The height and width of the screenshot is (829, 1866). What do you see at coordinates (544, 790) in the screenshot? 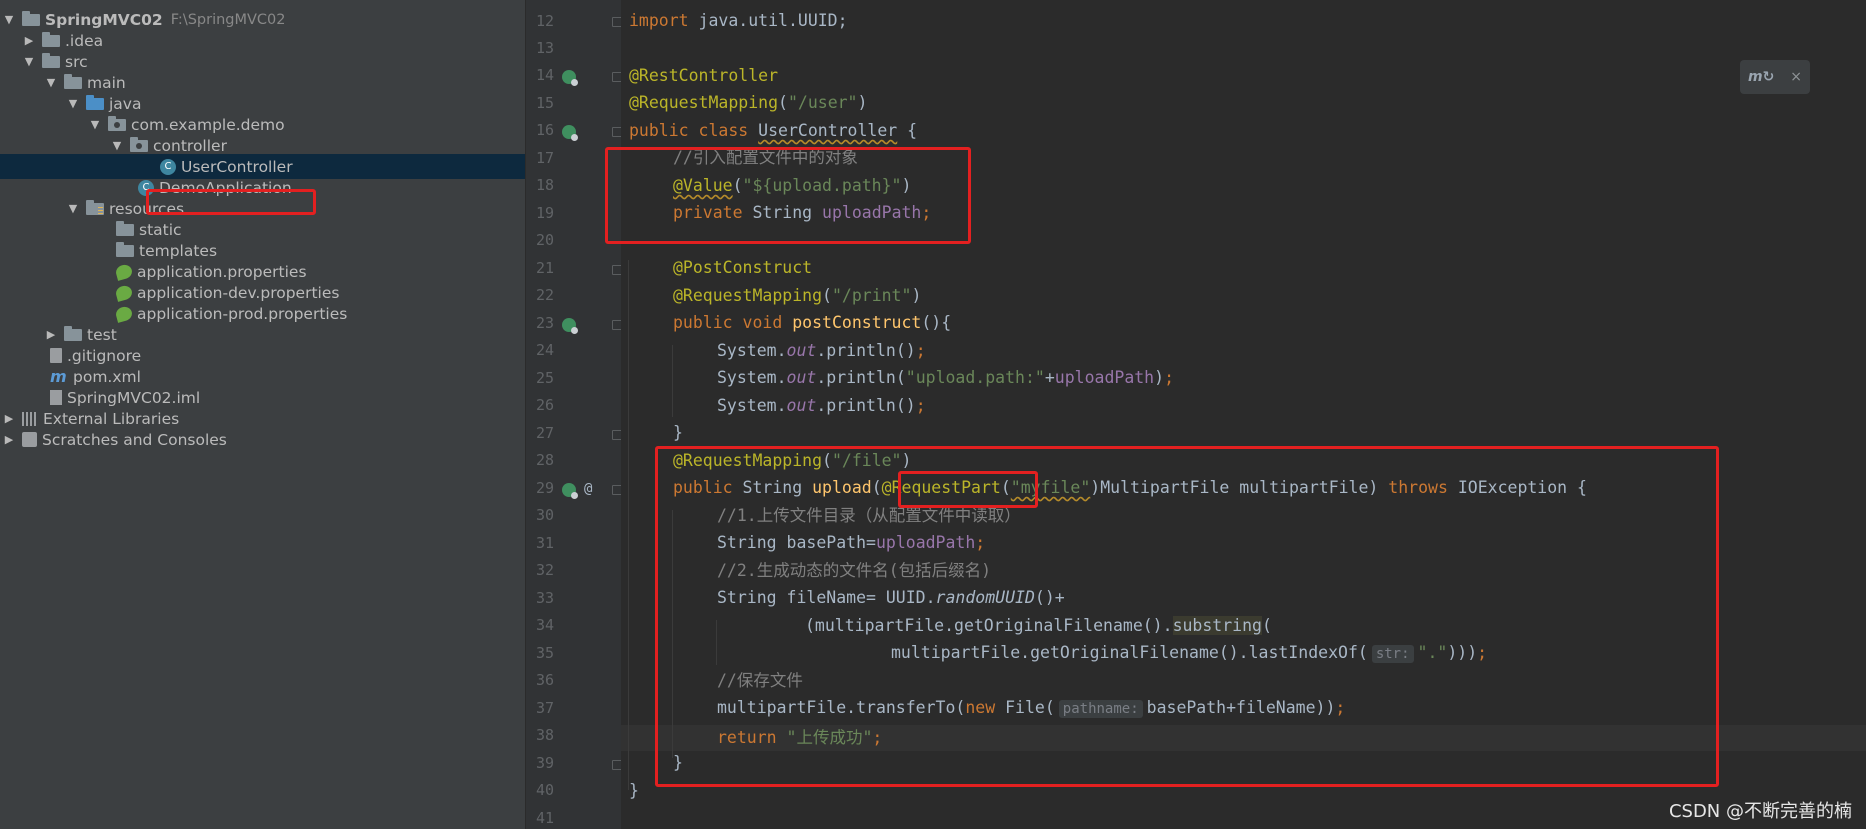
I see `line-number: 40` at bounding box center [544, 790].